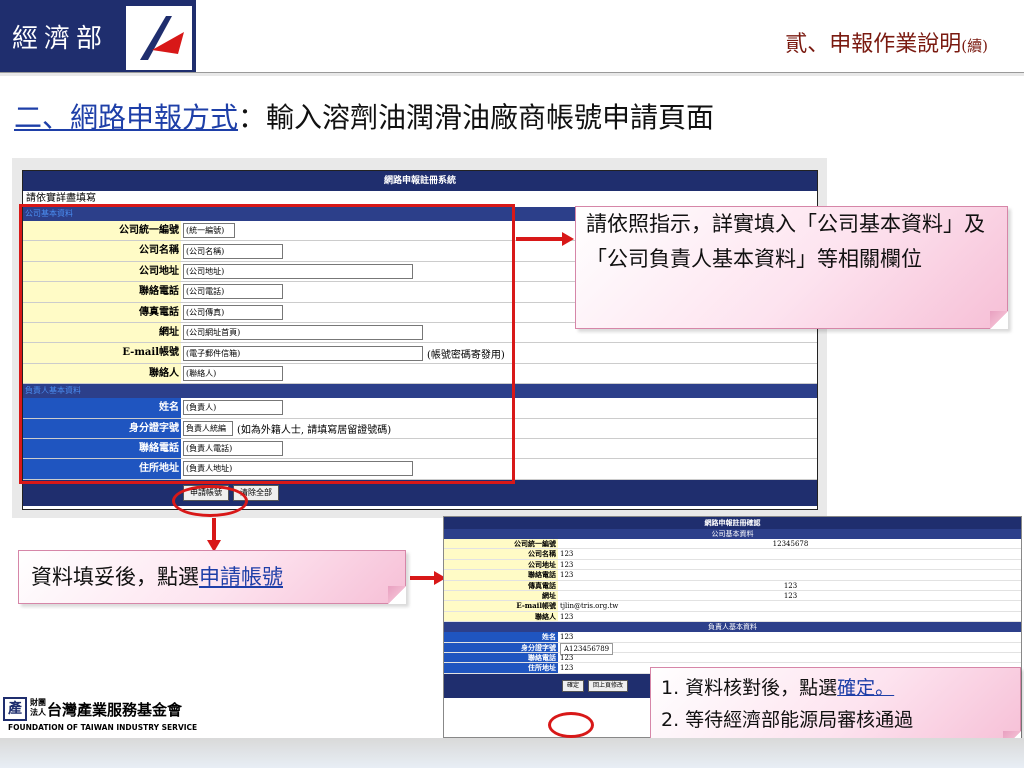  I want to click on confirm-label: 身分證字號, so click(501, 647).